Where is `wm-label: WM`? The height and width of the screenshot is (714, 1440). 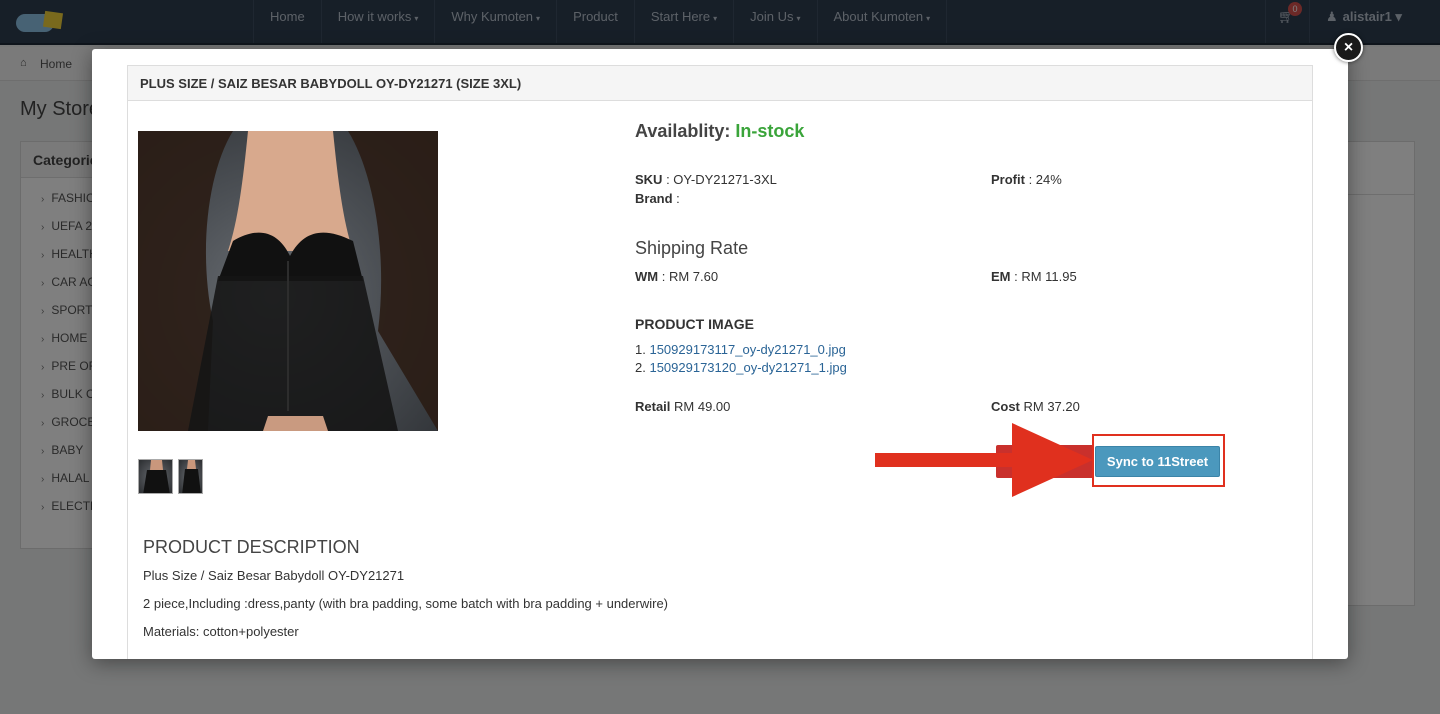 wm-label: WM is located at coordinates (647, 276).